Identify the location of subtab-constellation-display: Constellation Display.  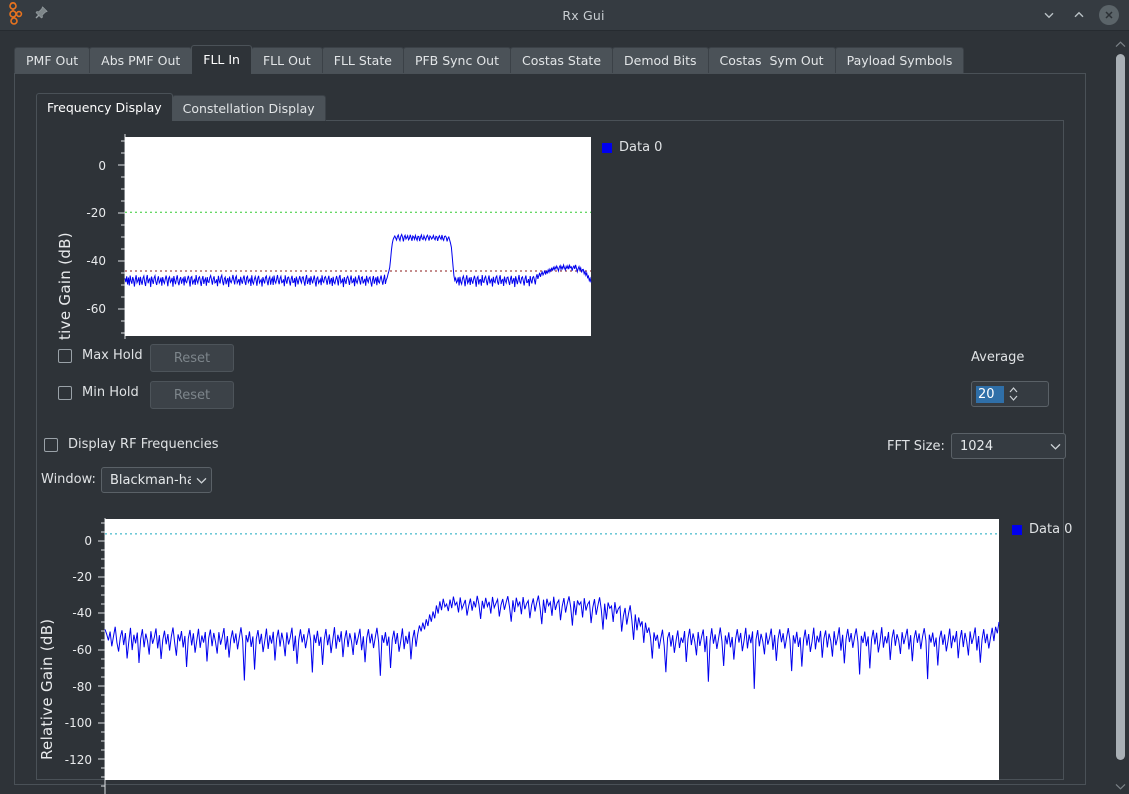
(248, 108).